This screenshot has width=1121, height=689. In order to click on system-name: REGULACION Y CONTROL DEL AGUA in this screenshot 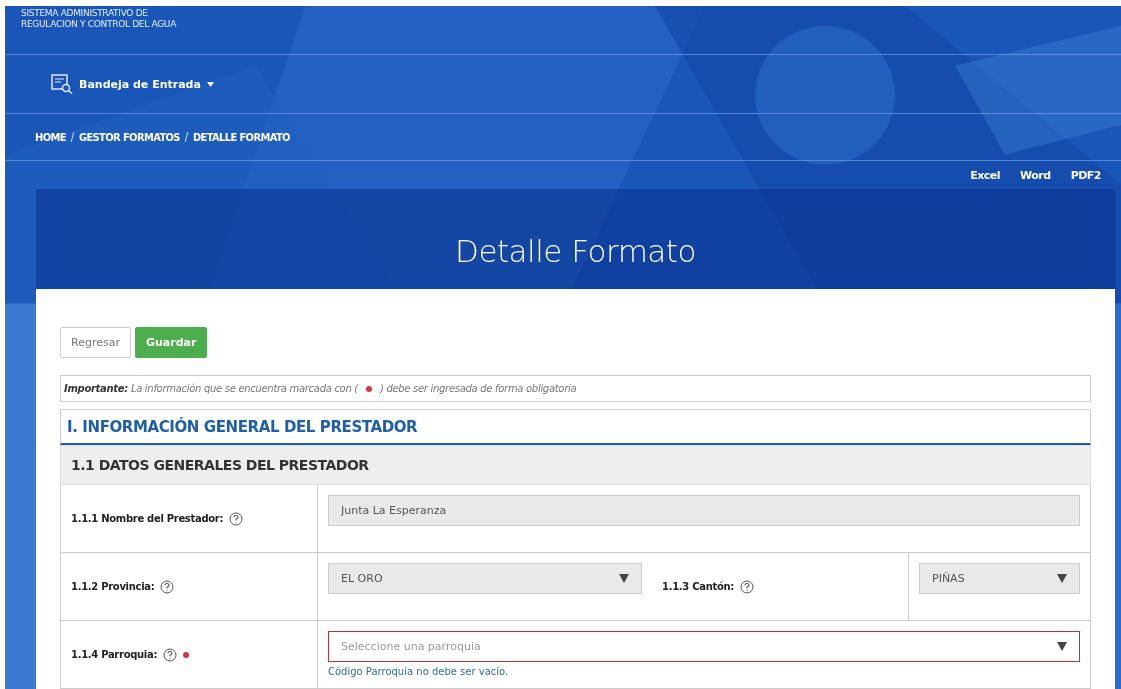, I will do `click(99, 24)`.